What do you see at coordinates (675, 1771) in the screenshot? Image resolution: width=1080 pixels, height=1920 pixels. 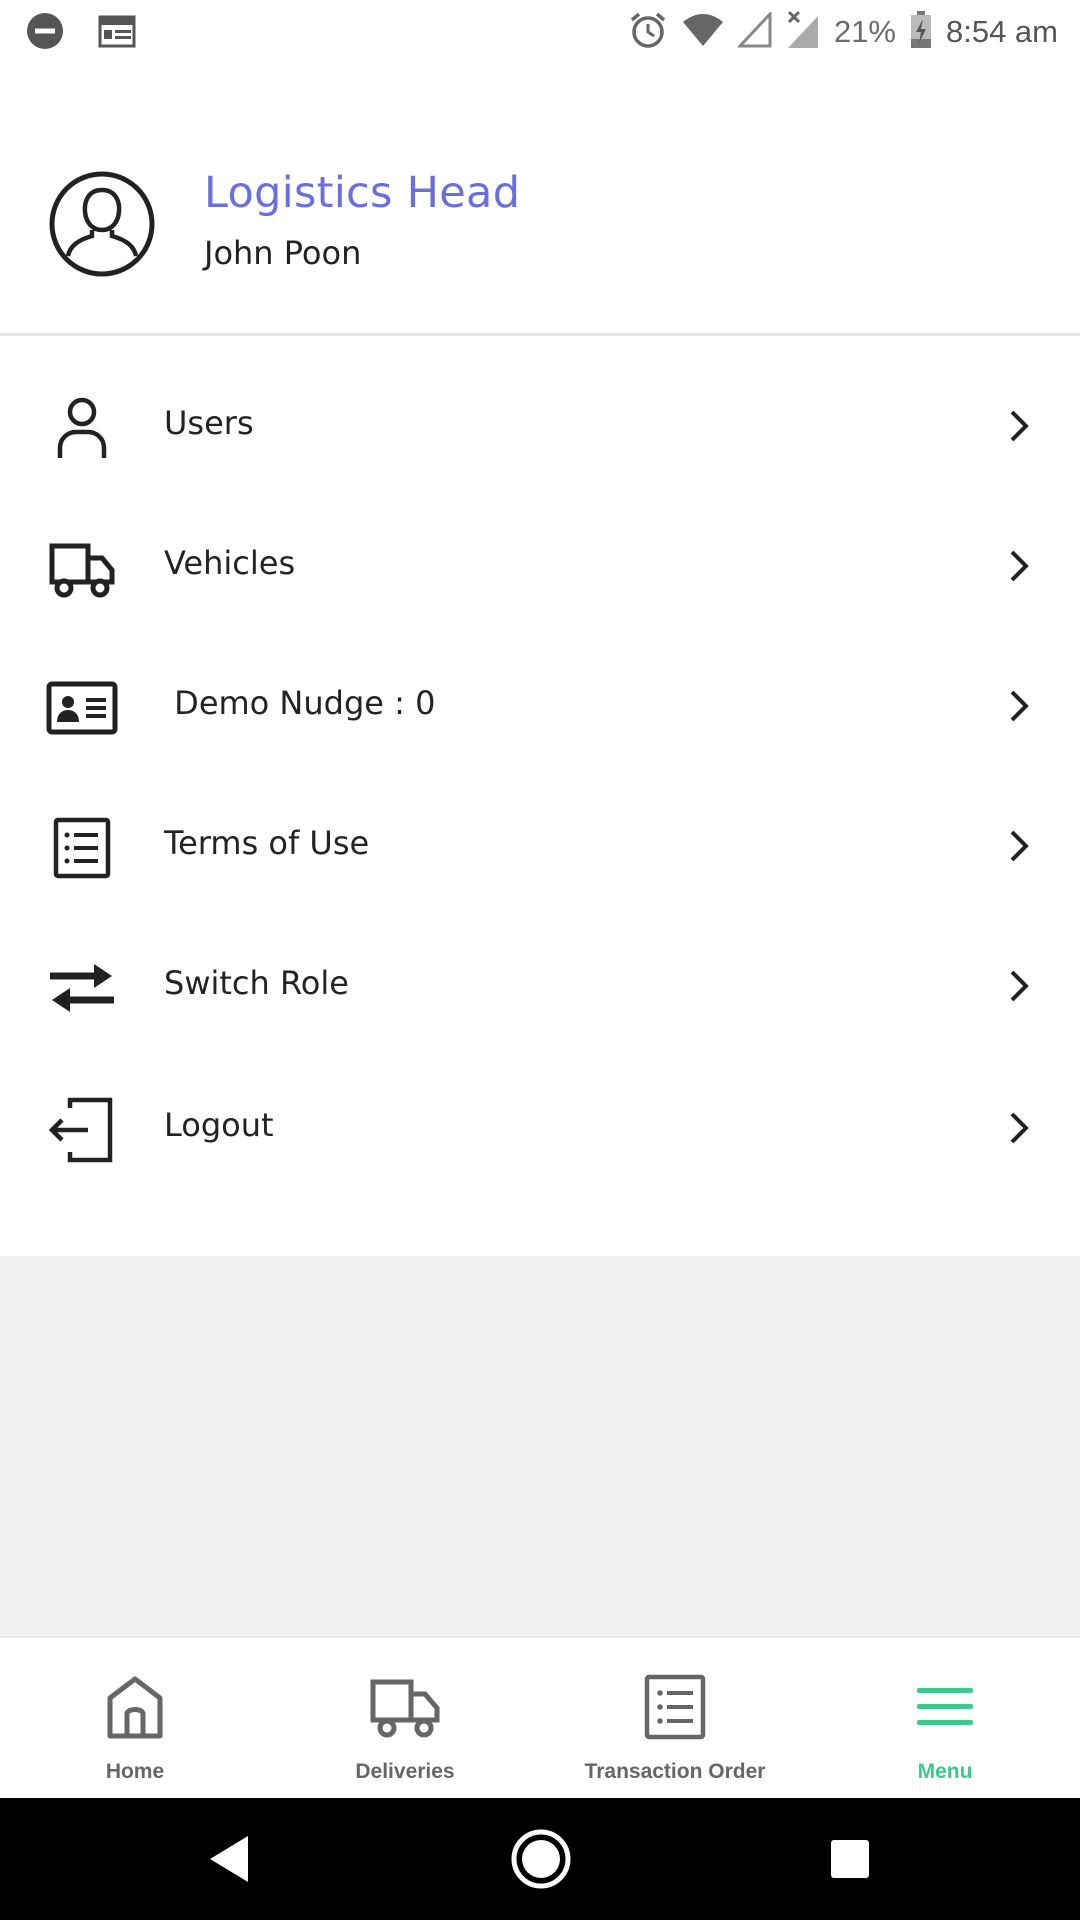 I see `nav-tab-label: Transaction Order` at bounding box center [675, 1771].